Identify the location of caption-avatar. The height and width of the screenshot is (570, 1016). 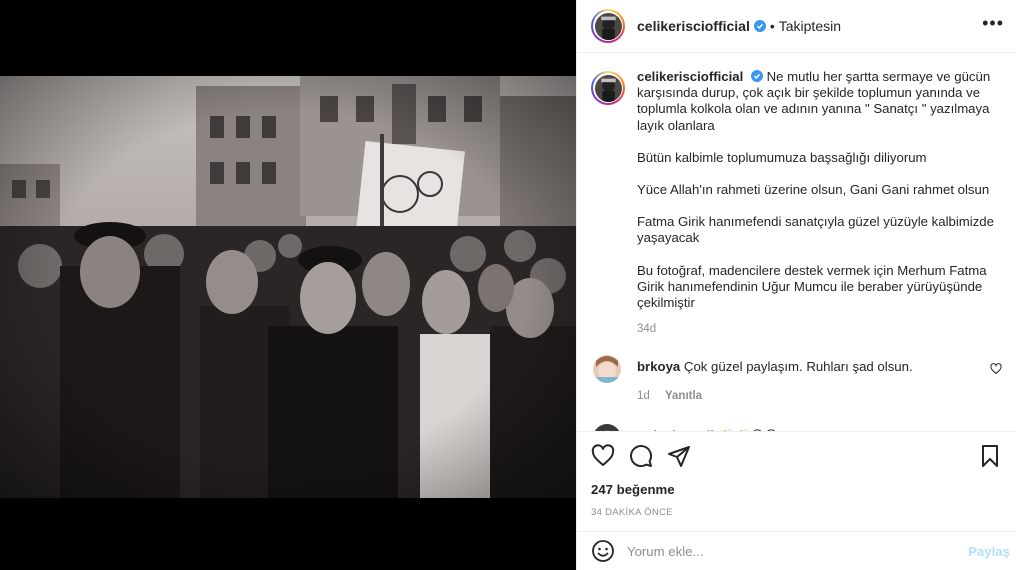
(608, 88).